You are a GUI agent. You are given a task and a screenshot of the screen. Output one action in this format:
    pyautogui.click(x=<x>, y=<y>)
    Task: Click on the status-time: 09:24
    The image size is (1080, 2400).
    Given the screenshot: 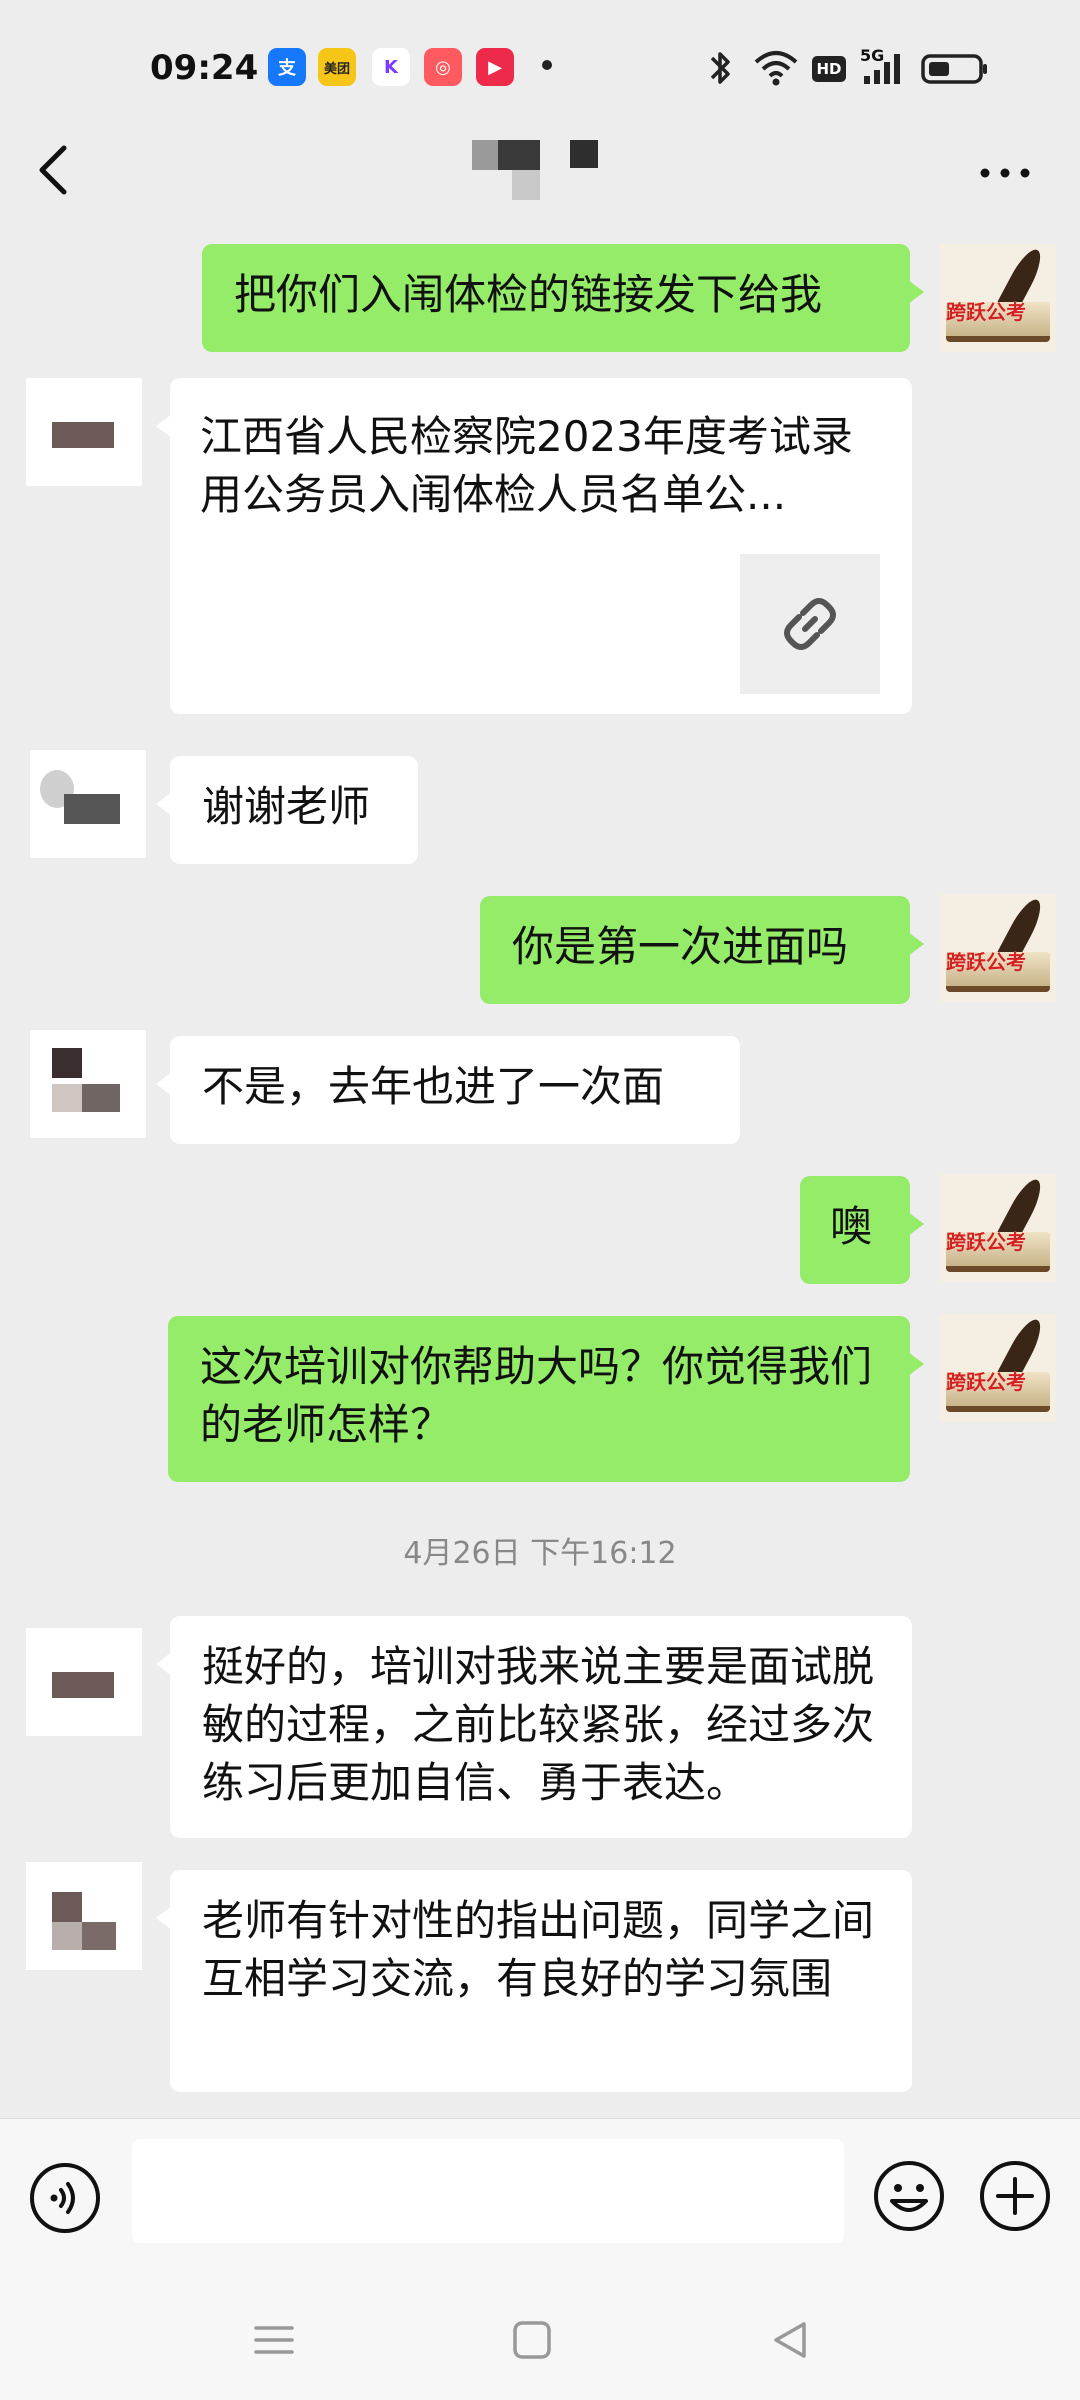 What is the action you would take?
    pyautogui.click(x=204, y=68)
    